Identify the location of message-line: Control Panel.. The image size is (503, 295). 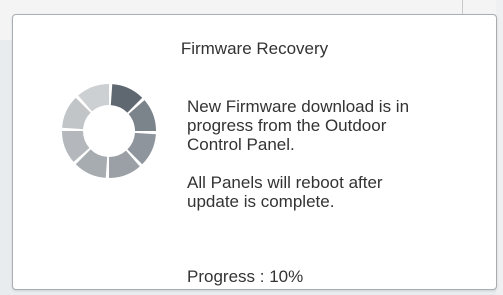
(241, 144).